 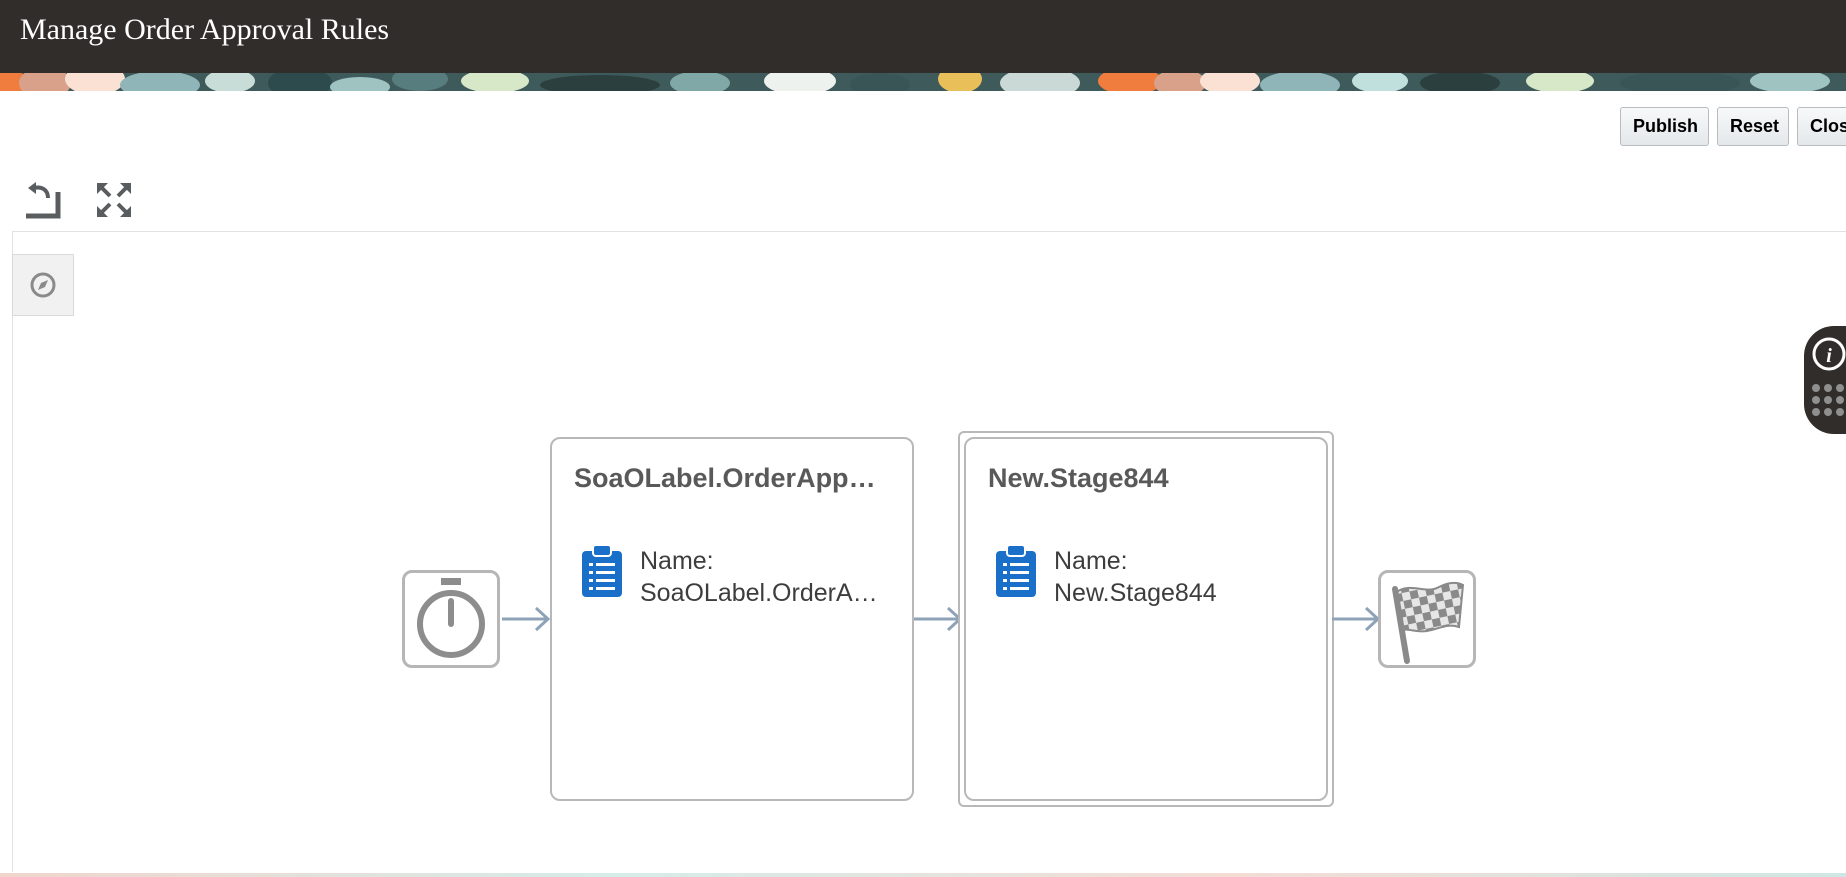 What do you see at coordinates (740, 578) in the screenshot?
I see `stage-participant-item: Name: SoaOLabel.OrderApprovalStage` at bounding box center [740, 578].